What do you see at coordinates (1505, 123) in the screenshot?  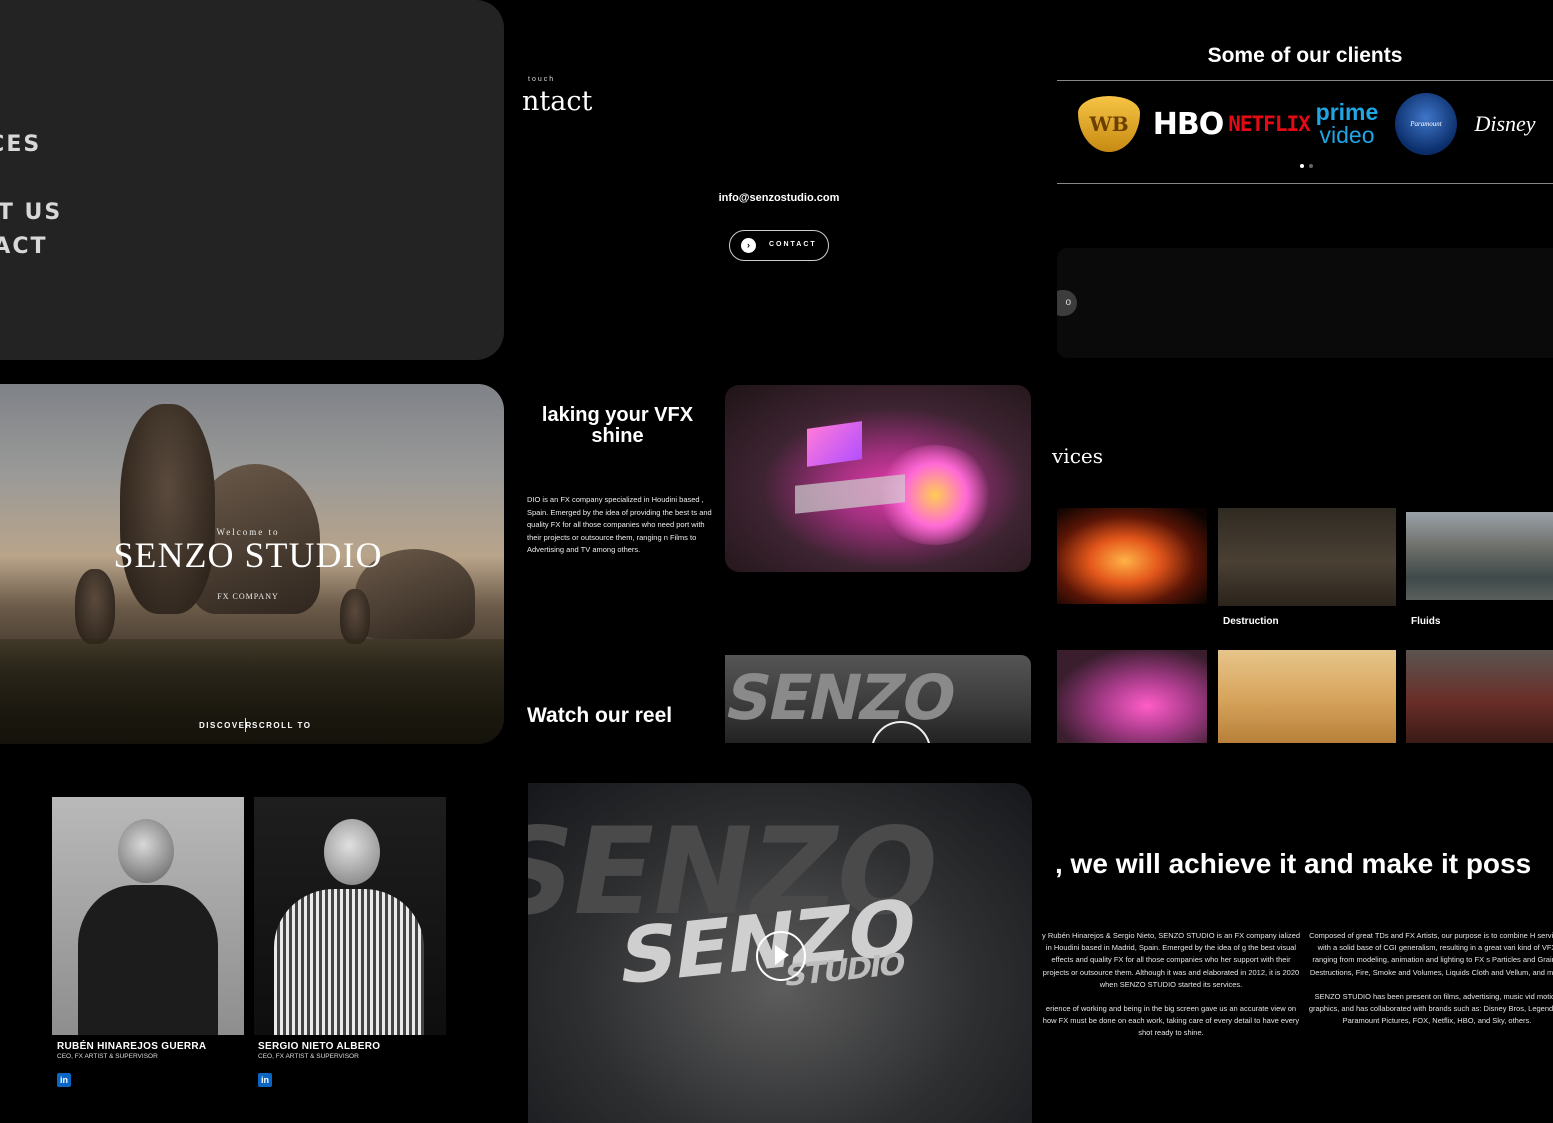 I see `disney-logo: Disney` at bounding box center [1505, 123].